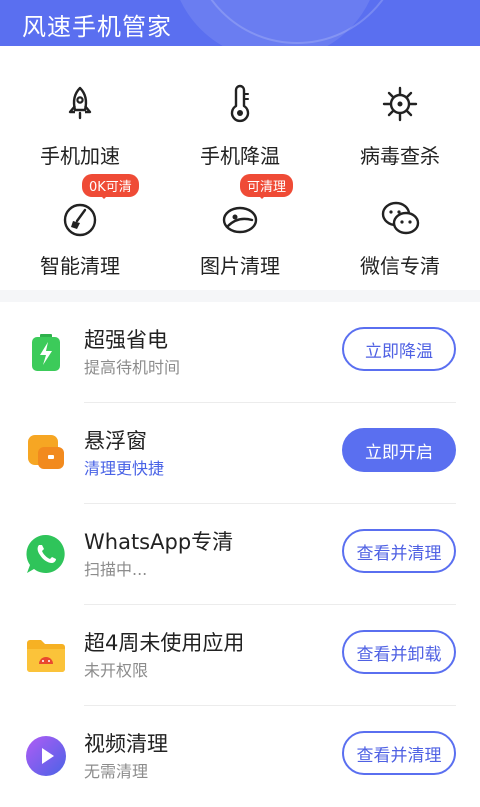 Image resolution: width=480 pixels, height=807 pixels. Describe the element at coordinates (80, 137) in the screenshot. I see `tool-phone-speedup: 手机加速` at that location.